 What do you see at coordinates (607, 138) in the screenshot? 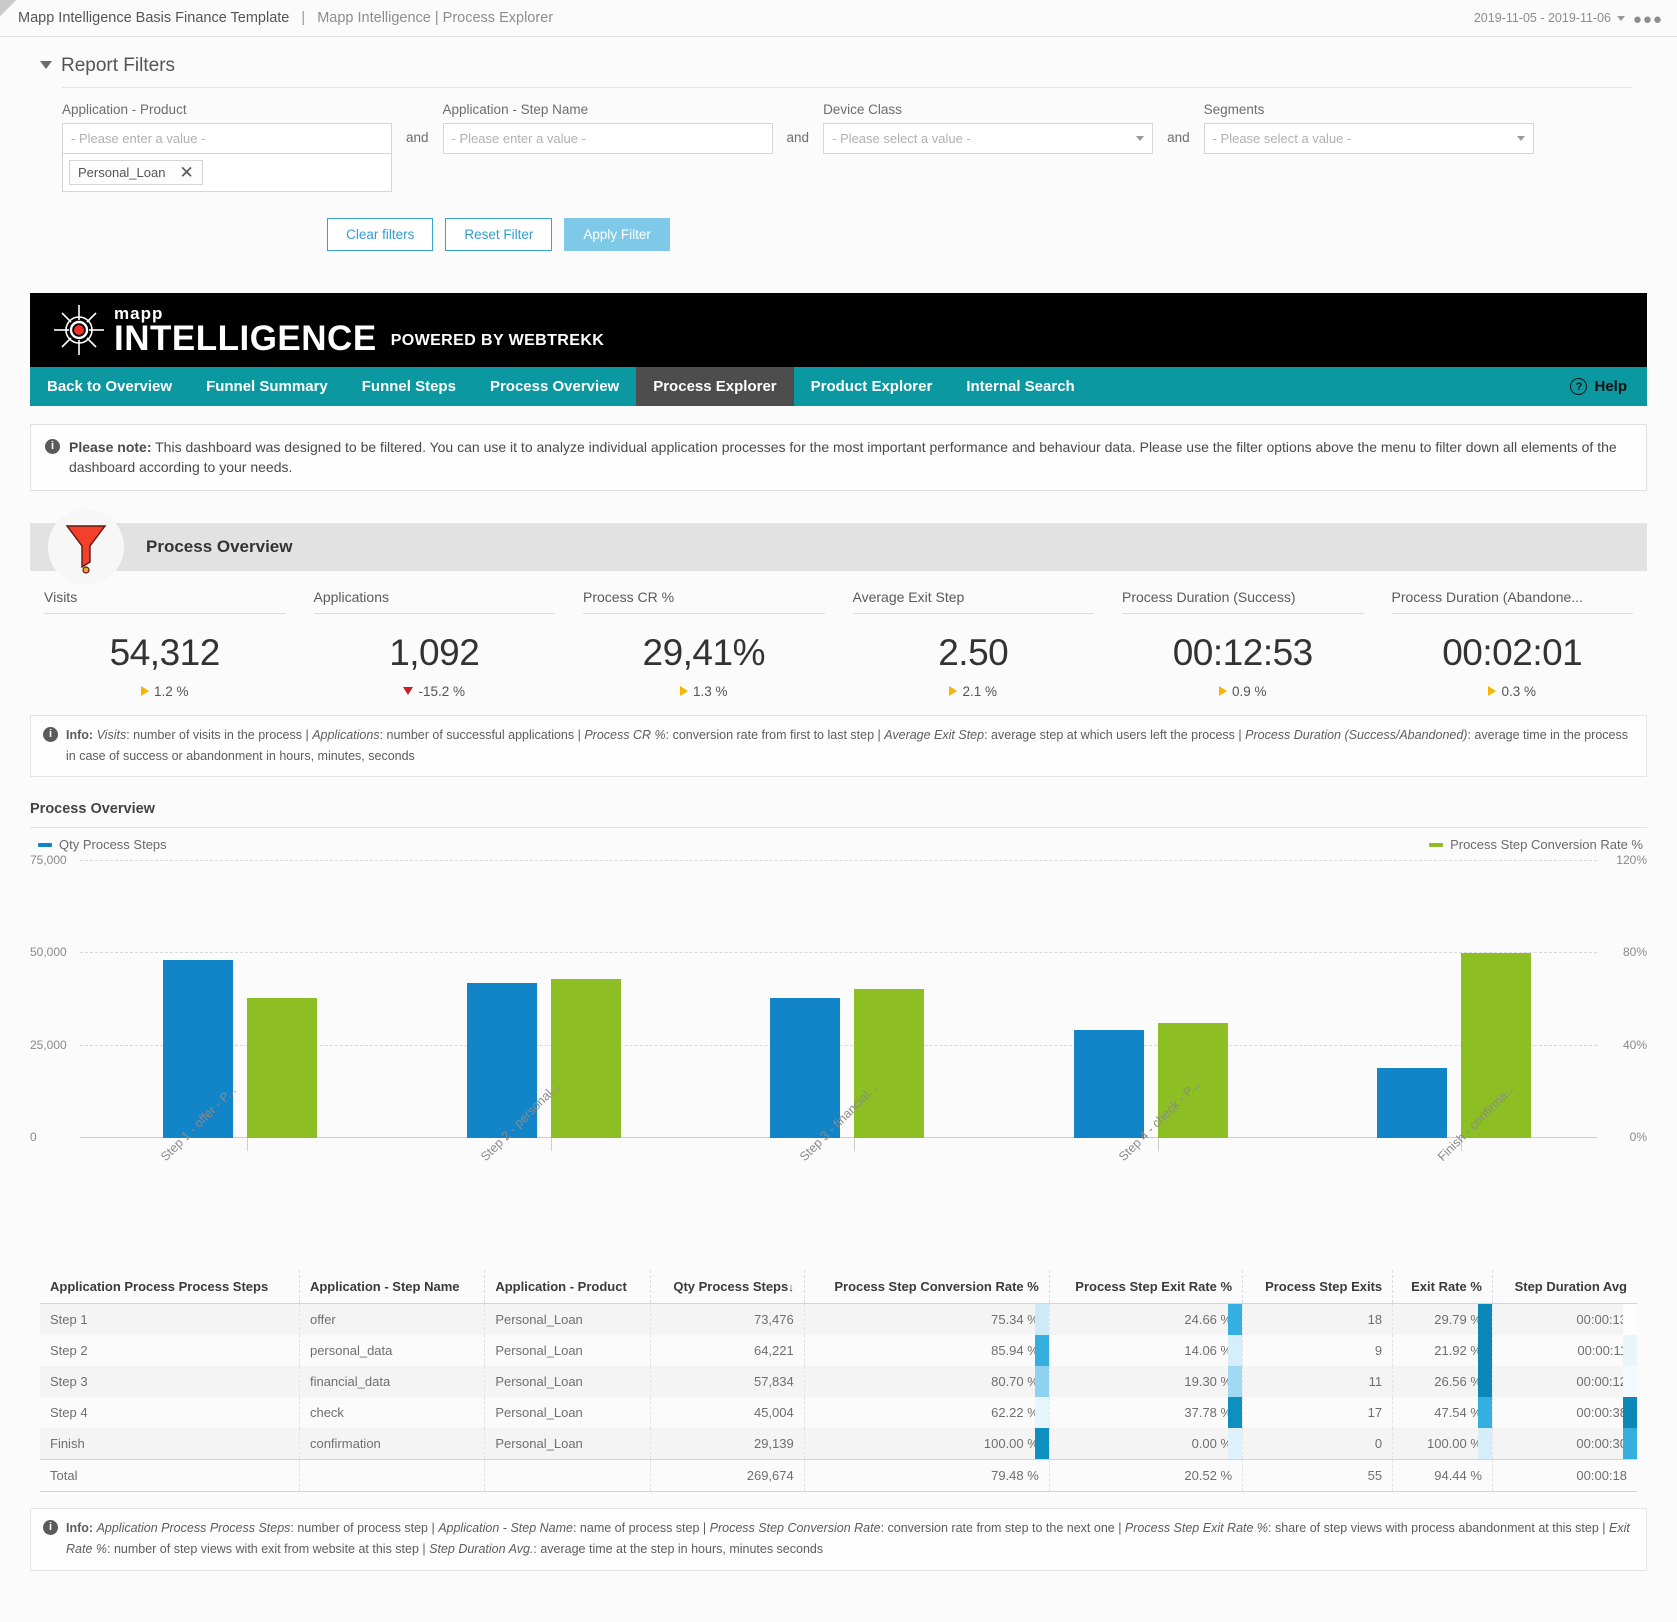
I see `filter-input-application-step-name: - Please enter a value -` at bounding box center [607, 138].